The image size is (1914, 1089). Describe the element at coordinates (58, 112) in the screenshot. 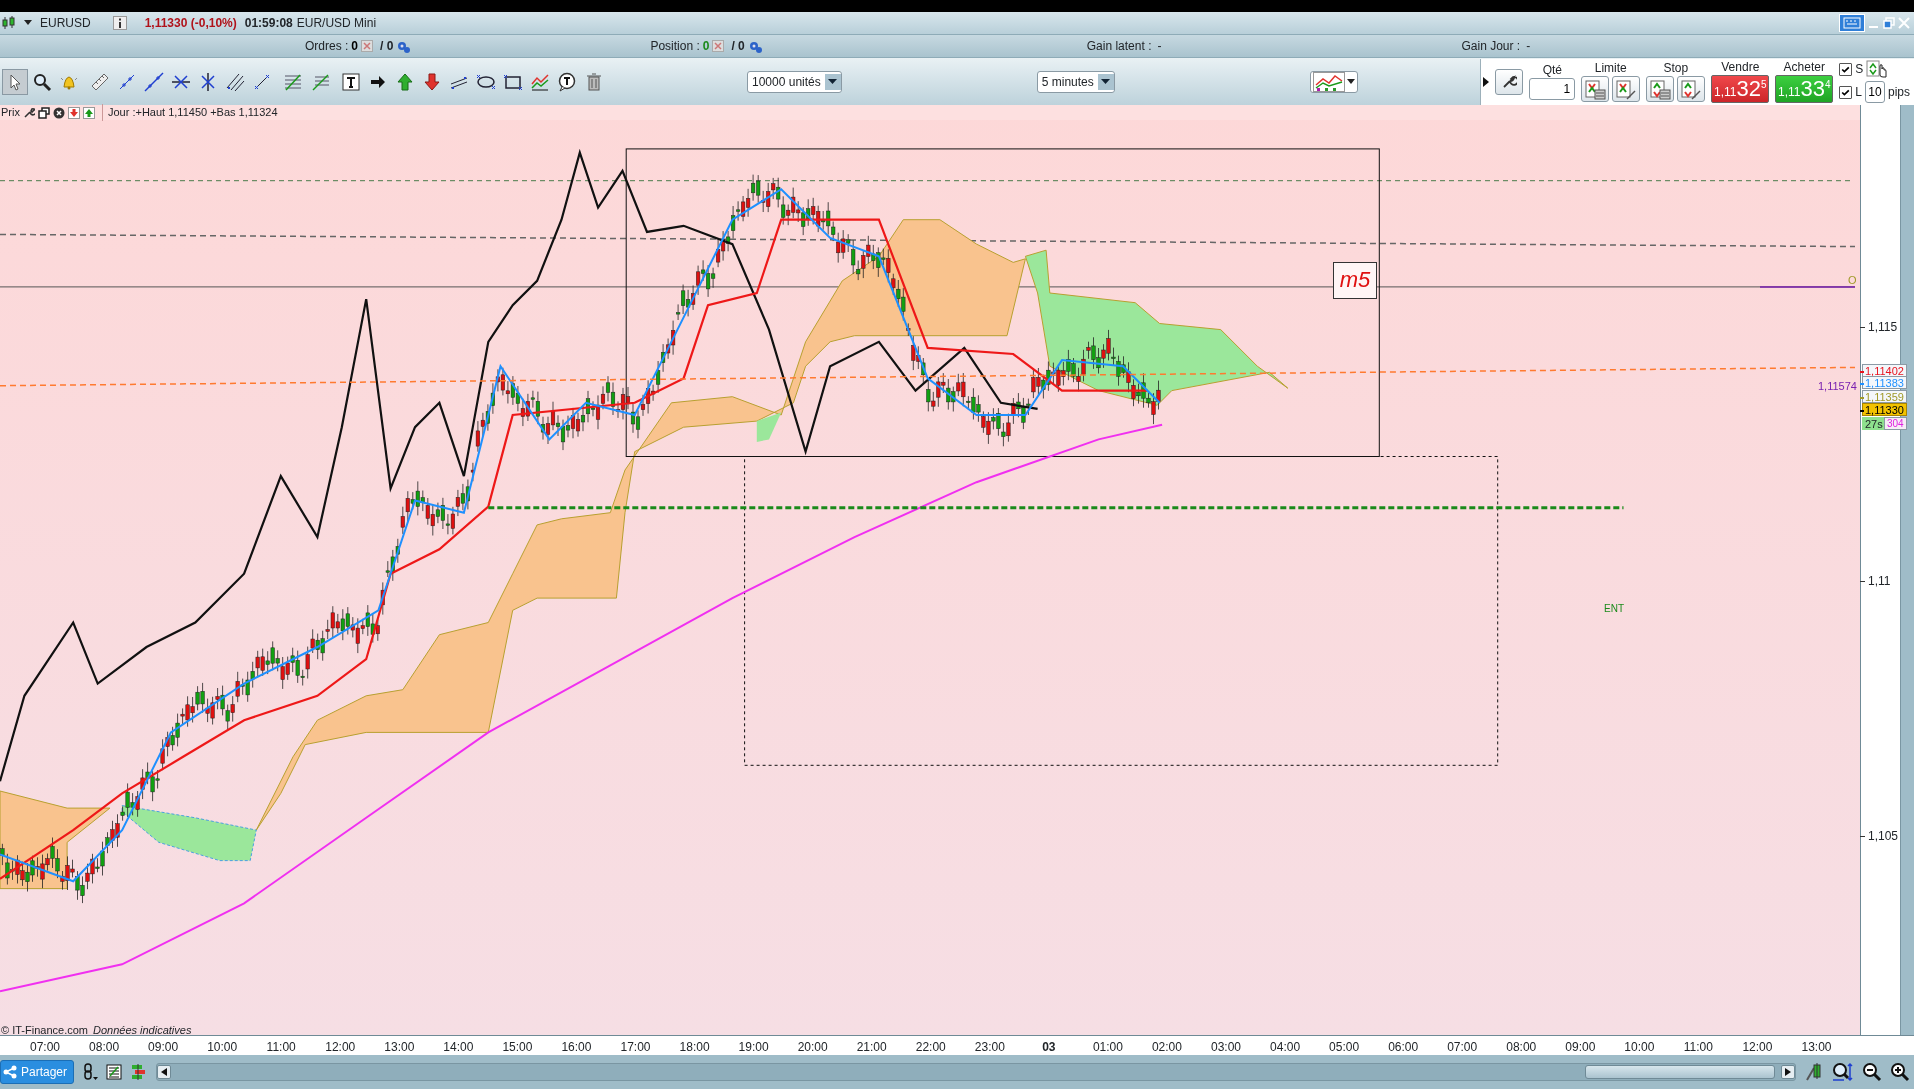

I see `close-icon` at that location.